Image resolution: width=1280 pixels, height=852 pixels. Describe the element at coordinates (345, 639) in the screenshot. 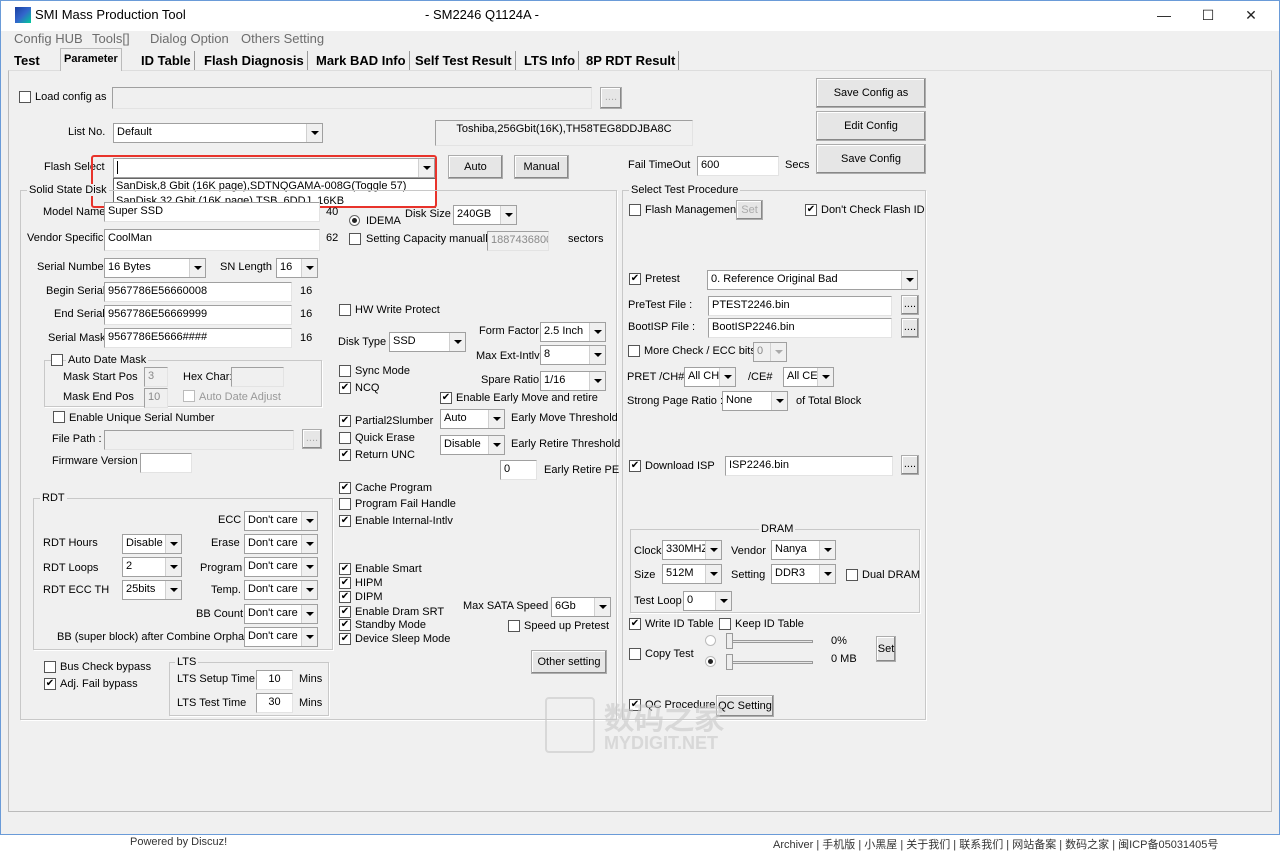

I see `device-sleep-checkbox: ✔` at that location.